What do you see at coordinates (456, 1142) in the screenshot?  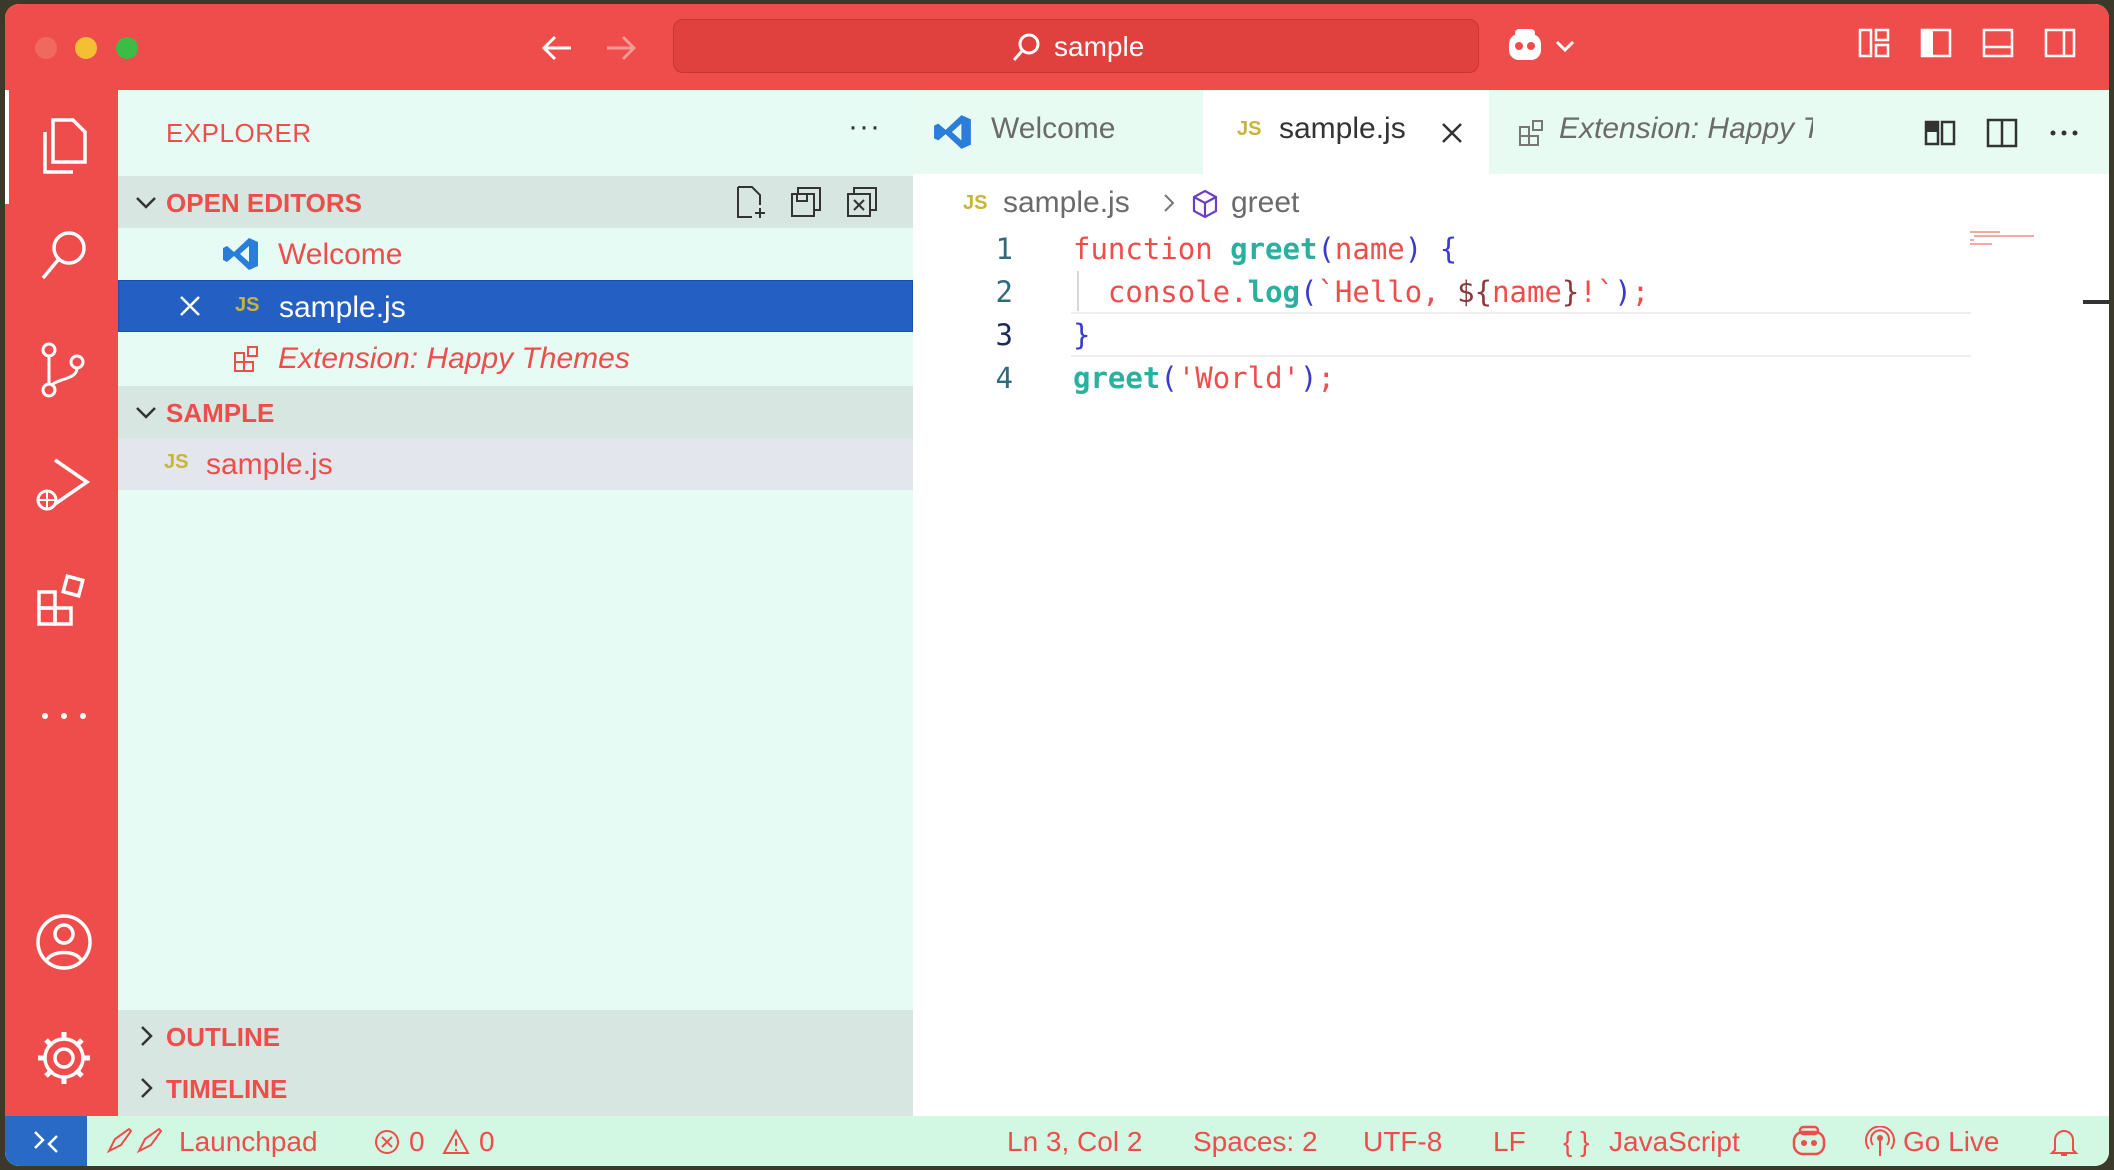 I see `warning-icon` at bounding box center [456, 1142].